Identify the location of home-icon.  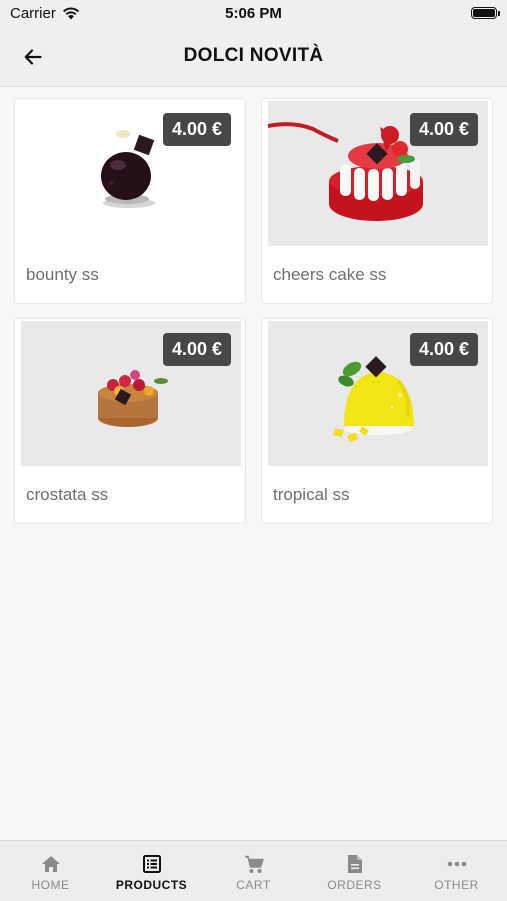
(51, 864).